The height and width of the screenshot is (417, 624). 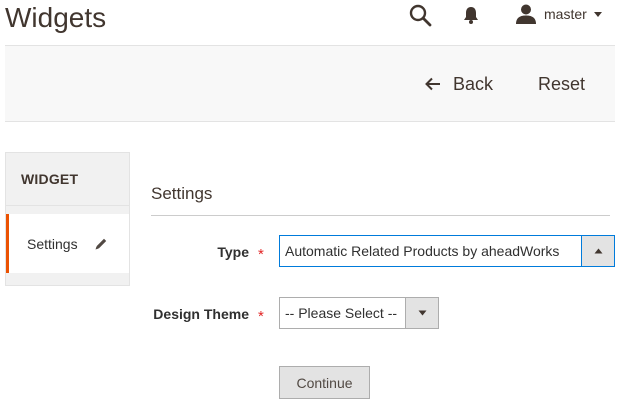 I want to click on section-title: Settings, so click(x=182, y=193).